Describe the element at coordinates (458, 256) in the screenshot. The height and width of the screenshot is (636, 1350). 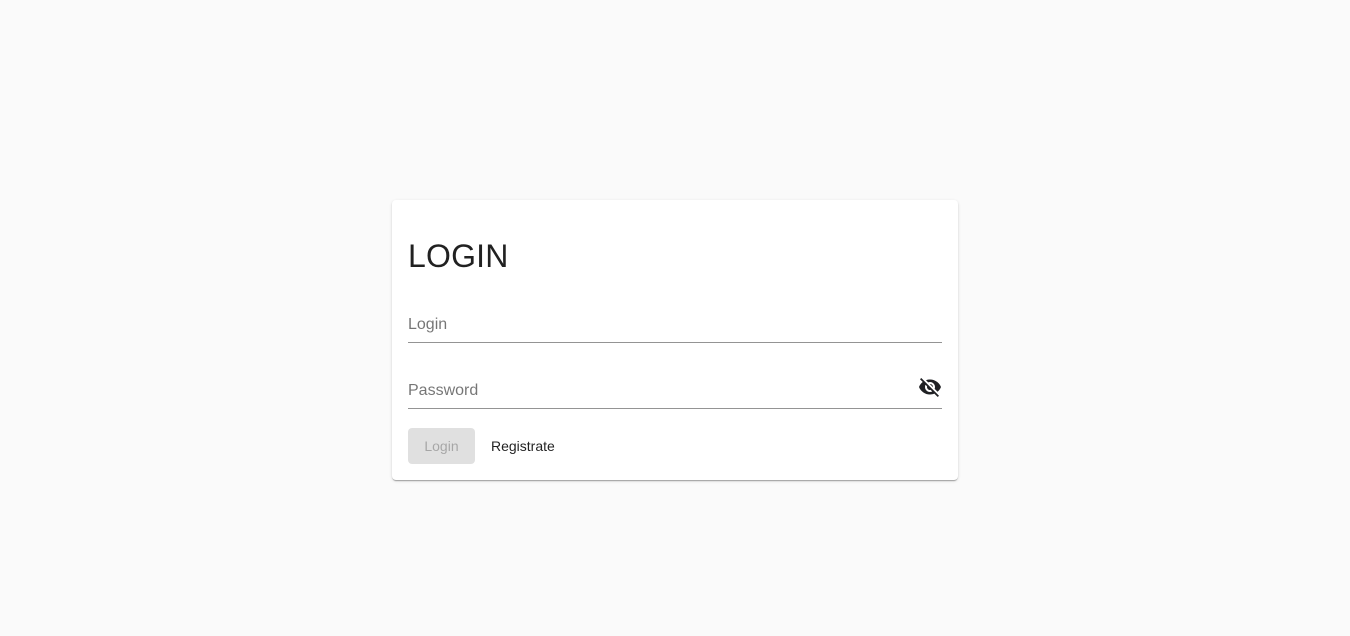
I see `page-title: LOGIN` at that location.